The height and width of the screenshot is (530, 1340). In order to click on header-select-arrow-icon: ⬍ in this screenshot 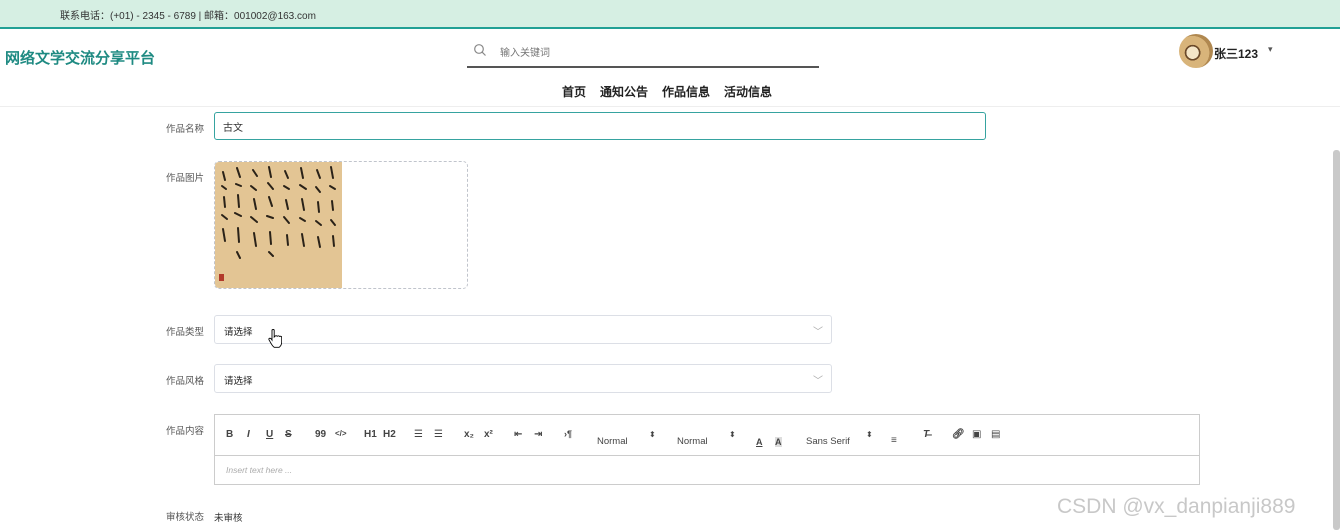, I will do `click(652, 434)`.